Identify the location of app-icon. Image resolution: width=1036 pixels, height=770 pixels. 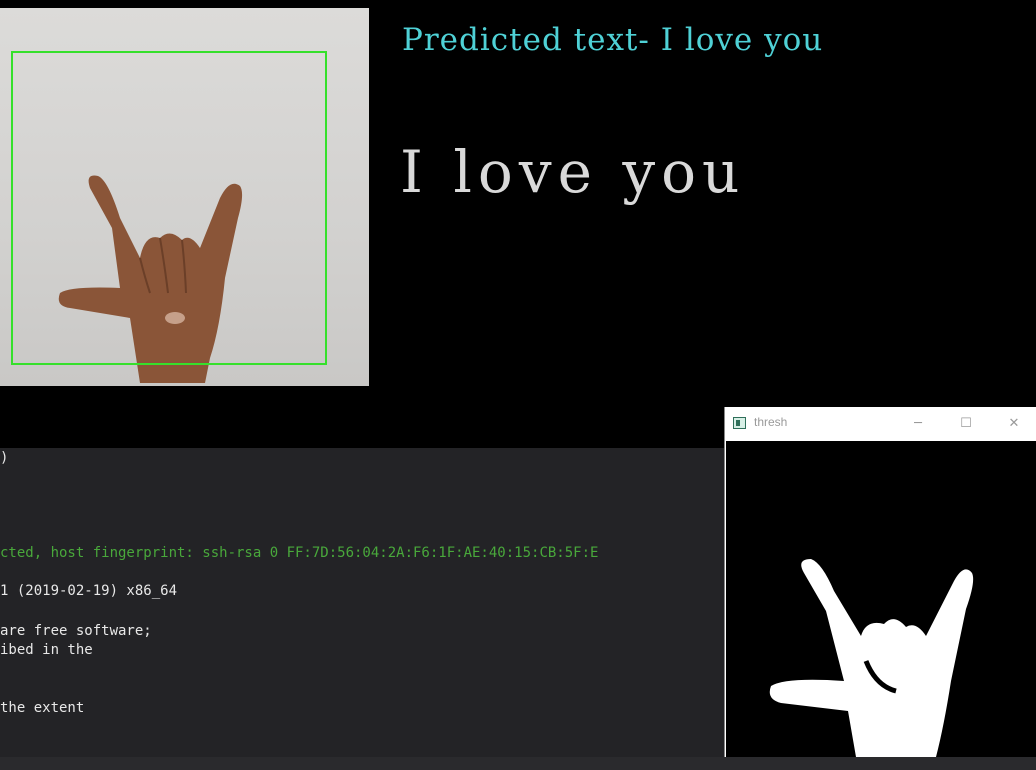
(739, 423).